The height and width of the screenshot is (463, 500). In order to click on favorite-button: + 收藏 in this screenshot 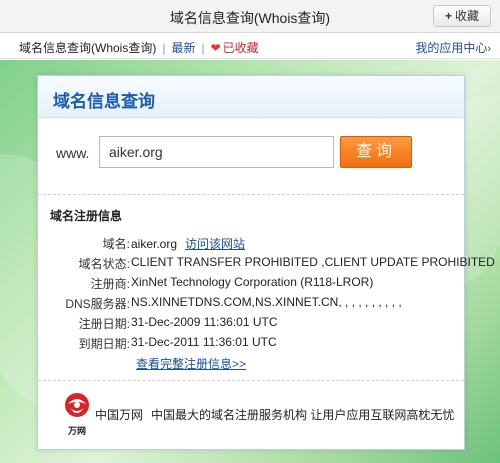, I will do `click(462, 16)`.